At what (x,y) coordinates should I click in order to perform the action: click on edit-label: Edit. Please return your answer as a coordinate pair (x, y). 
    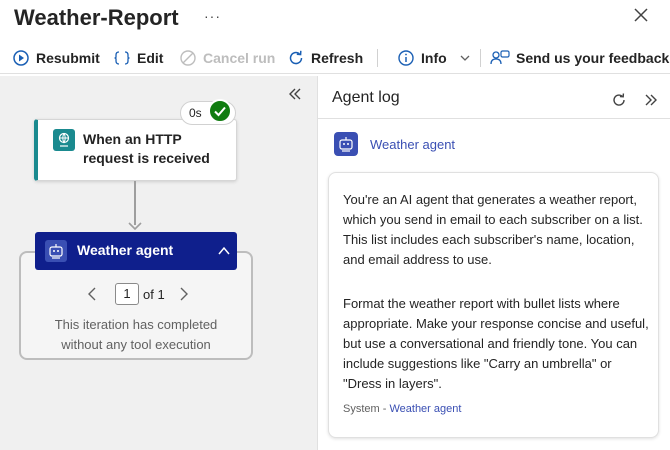
    Looking at the image, I should click on (150, 58).